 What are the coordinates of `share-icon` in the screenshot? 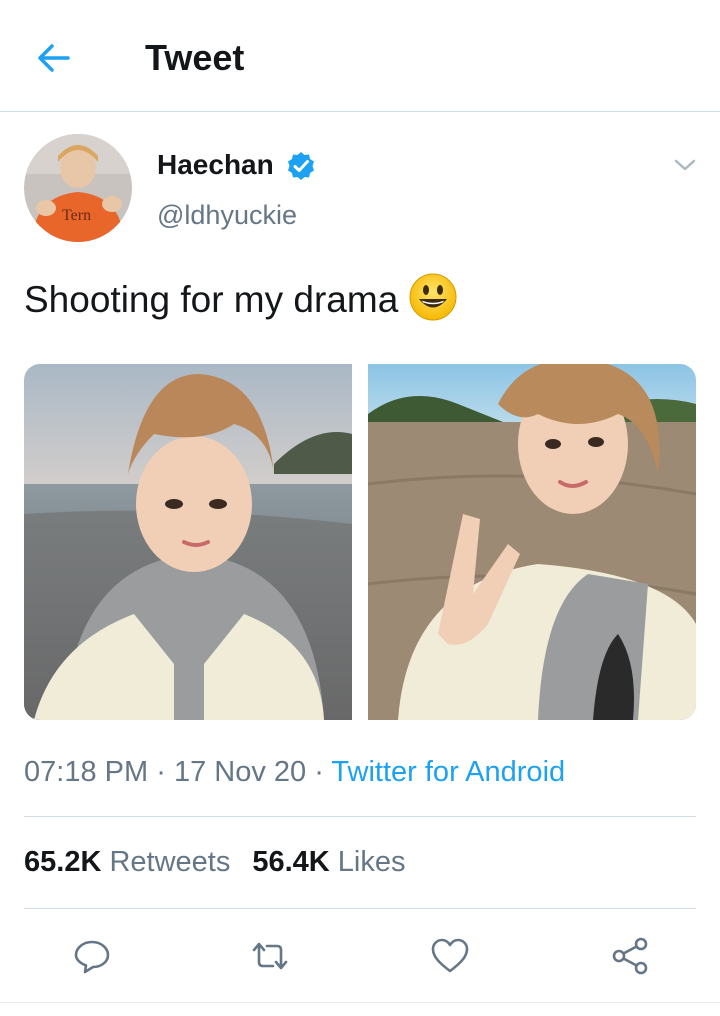 It's located at (630, 956).